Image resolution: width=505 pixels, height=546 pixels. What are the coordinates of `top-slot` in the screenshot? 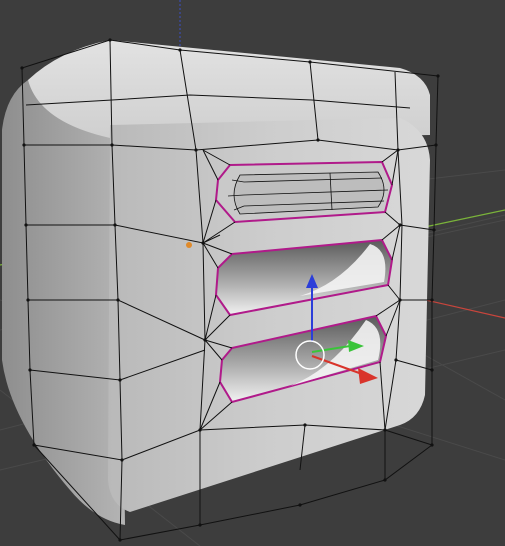 It's located at (304, 192).